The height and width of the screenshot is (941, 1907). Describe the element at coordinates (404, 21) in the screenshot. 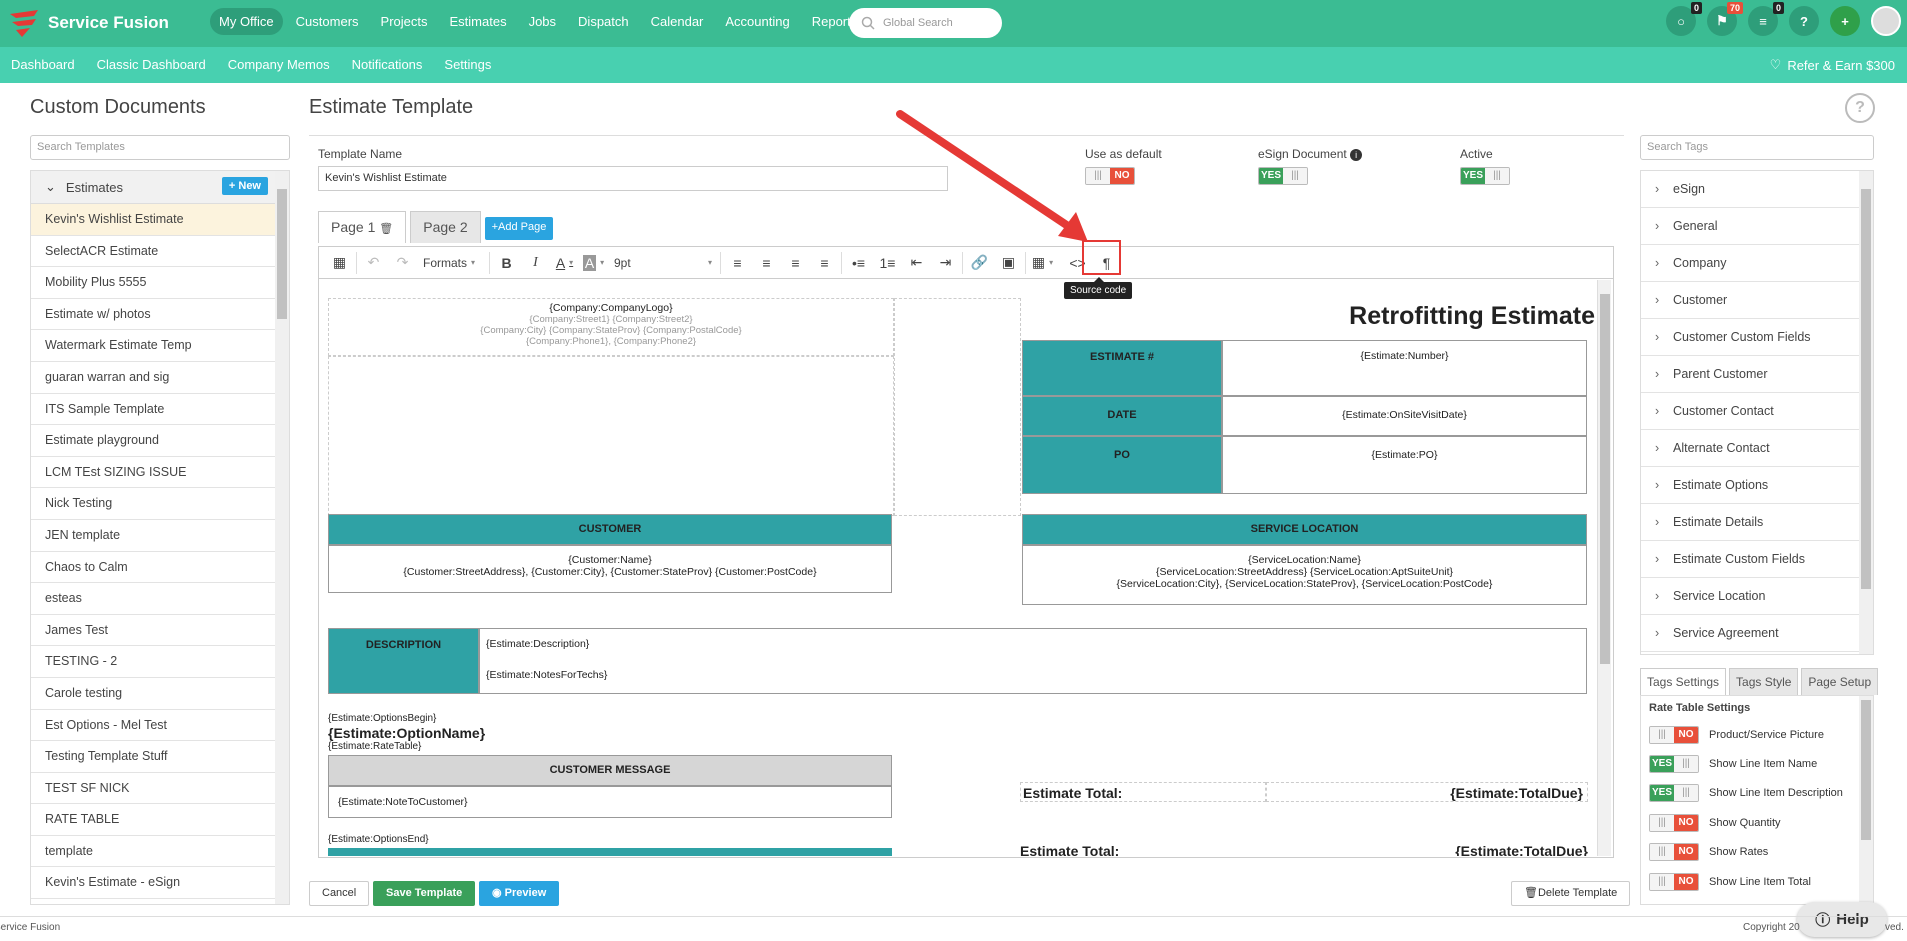

I see `nav-projects: Projects` at that location.